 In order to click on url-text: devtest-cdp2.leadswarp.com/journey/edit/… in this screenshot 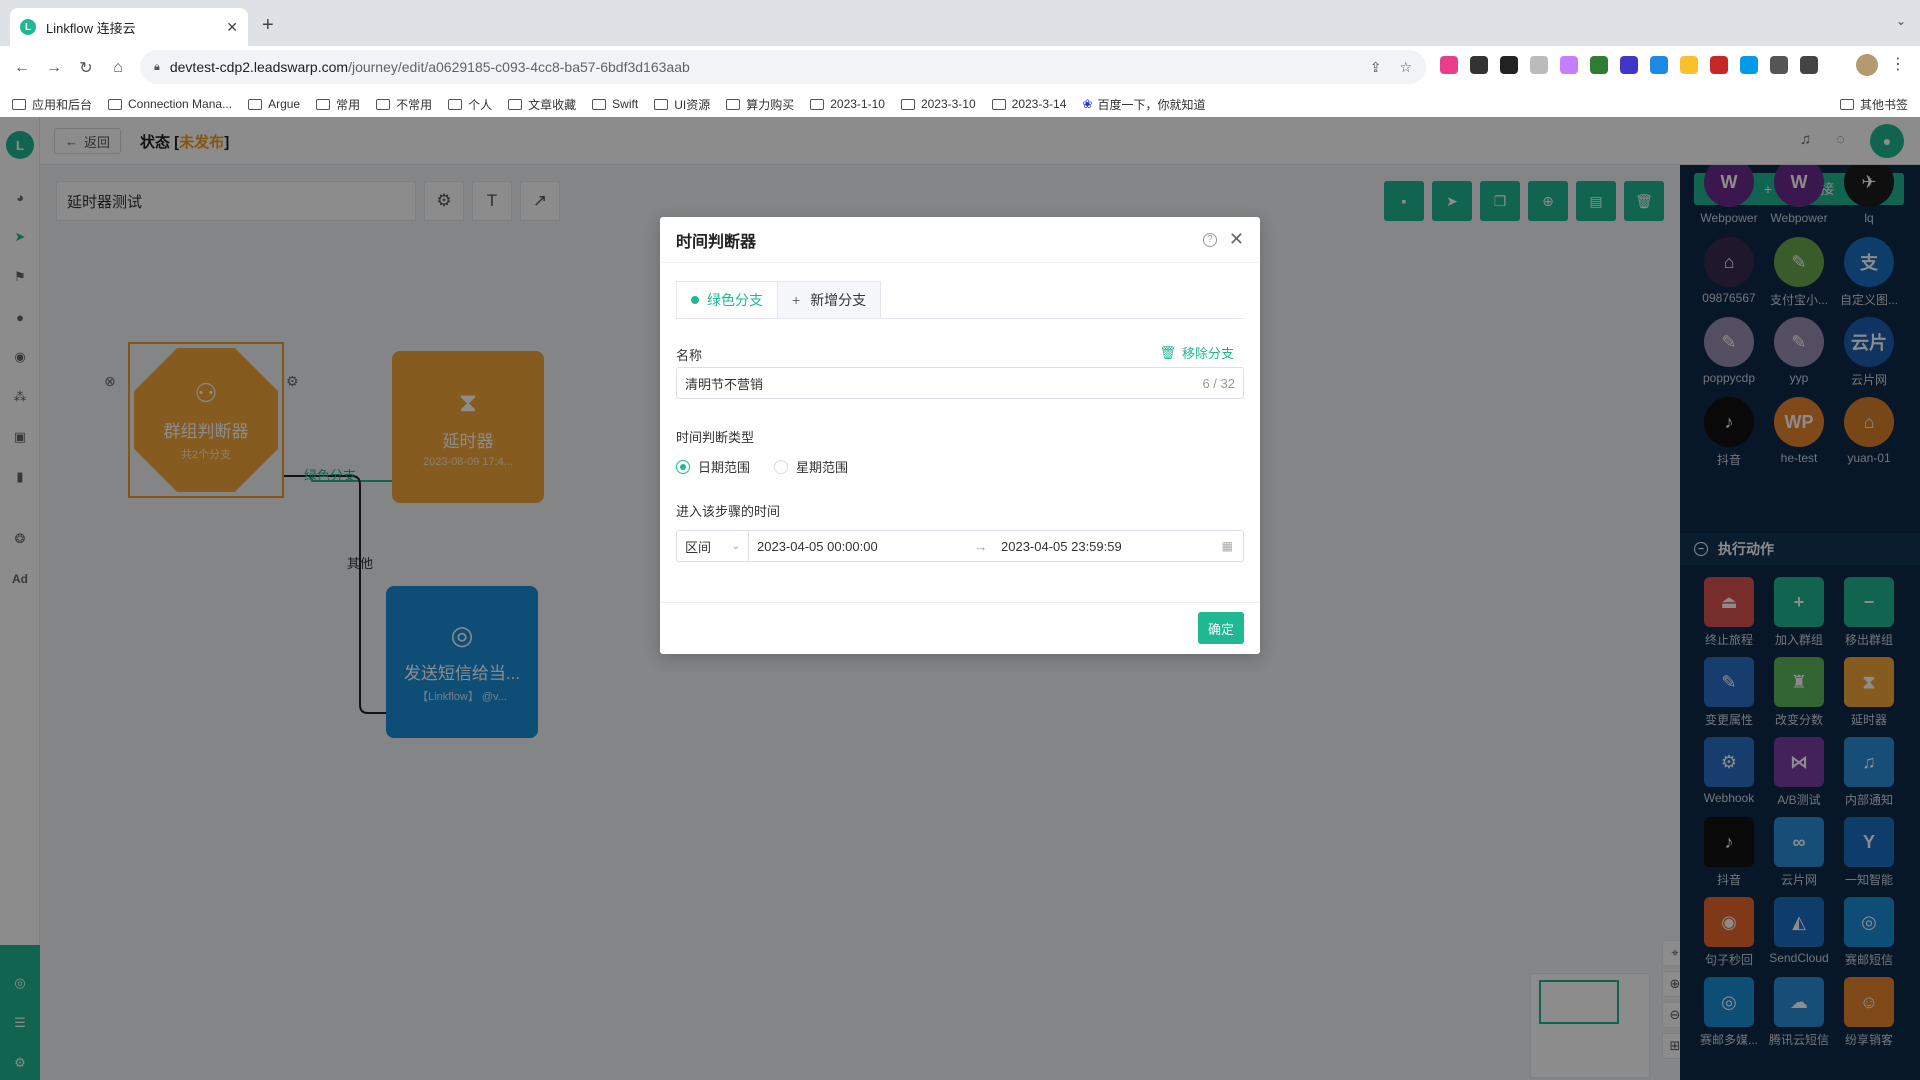, I will do `click(429, 67)`.